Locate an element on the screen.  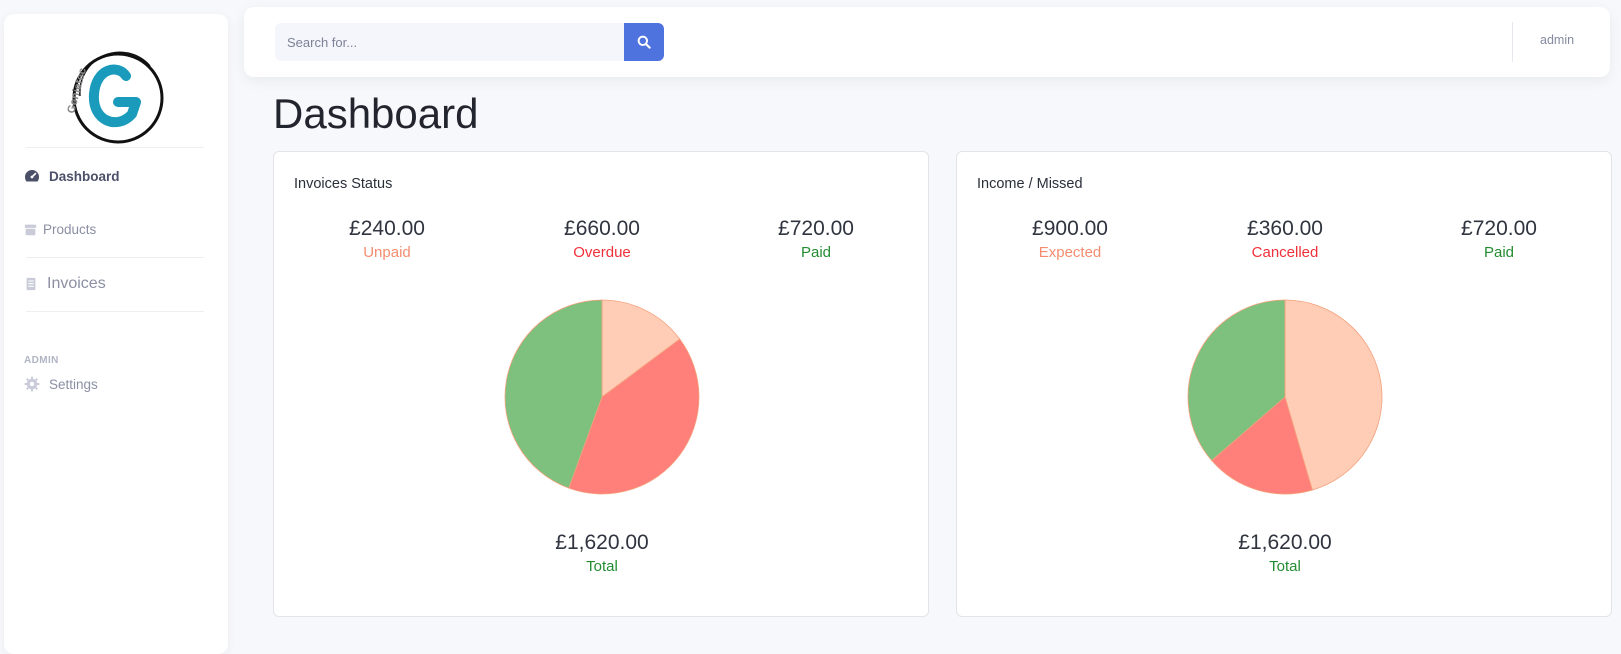
tachometer-icon is located at coordinates (32, 176).